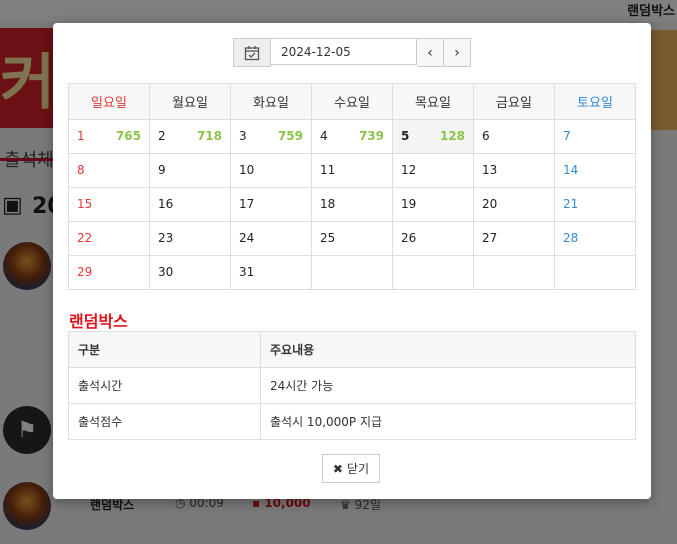 The width and height of the screenshot is (677, 544). Describe the element at coordinates (595, 204) in the screenshot. I see `calendar-day: 21` at that location.